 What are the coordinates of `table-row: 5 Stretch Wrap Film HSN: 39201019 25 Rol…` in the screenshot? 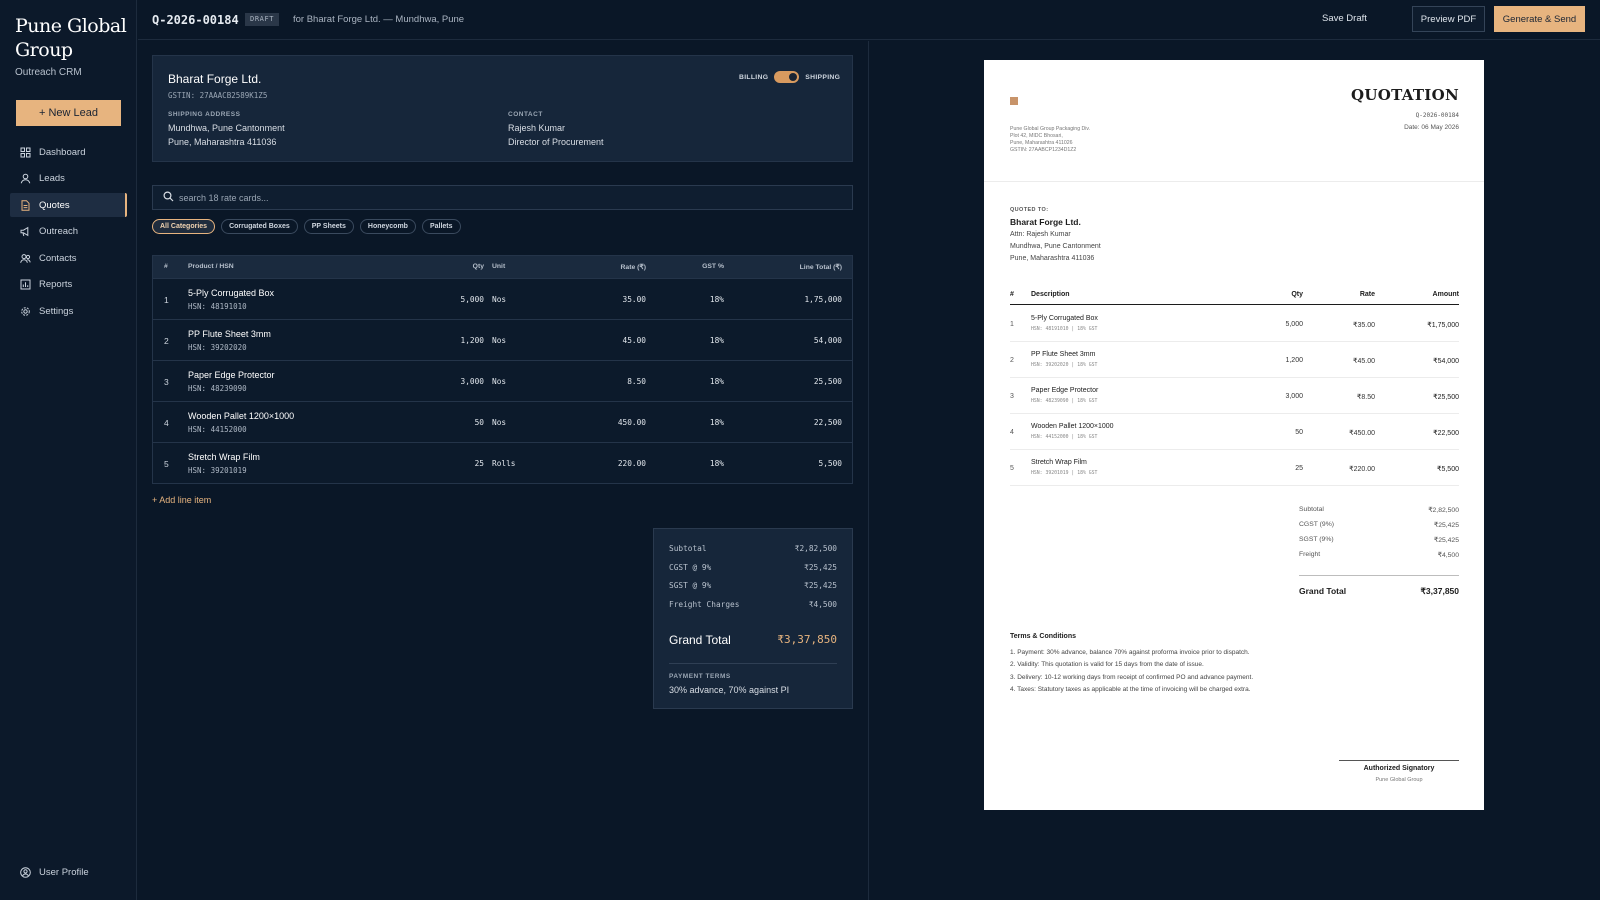 It's located at (502, 462).